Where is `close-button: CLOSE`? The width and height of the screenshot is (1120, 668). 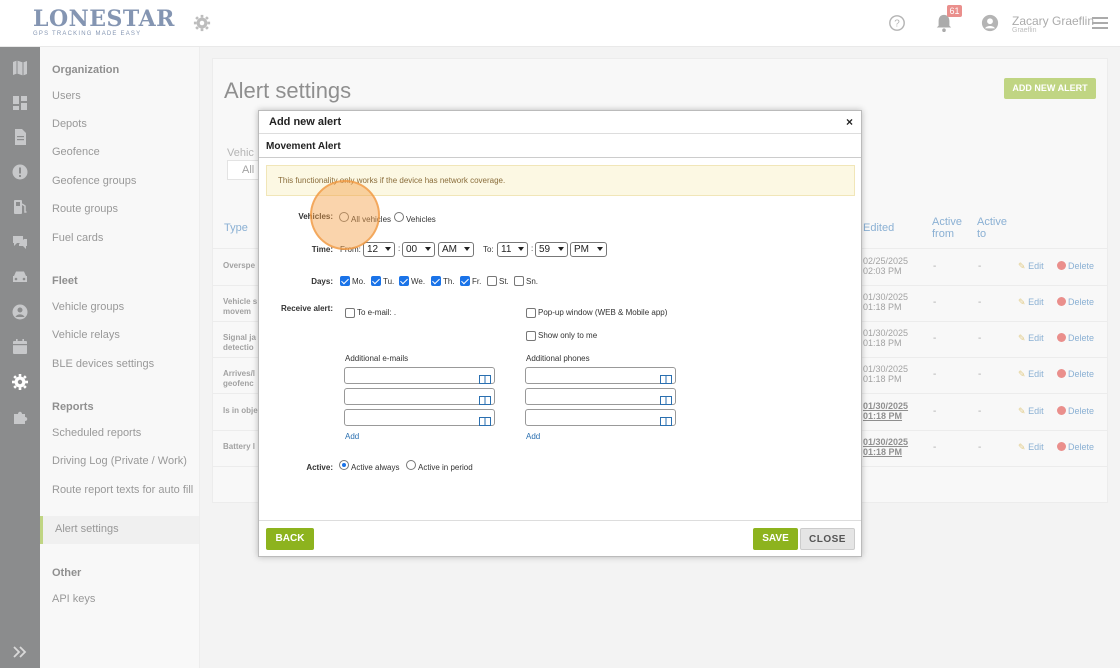
close-button: CLOSE is located at coordinates (827, 539).